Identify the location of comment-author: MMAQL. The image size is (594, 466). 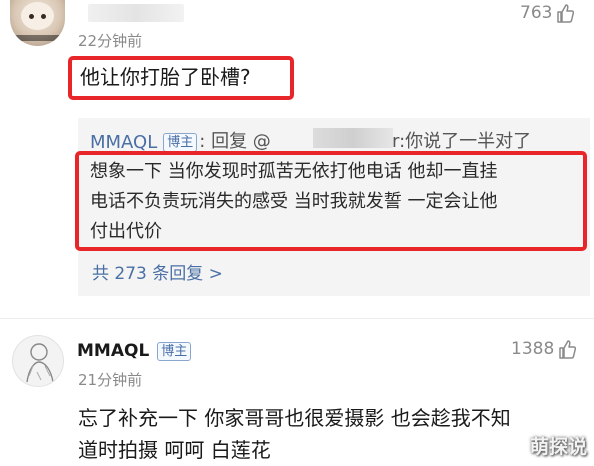
(113, 351).